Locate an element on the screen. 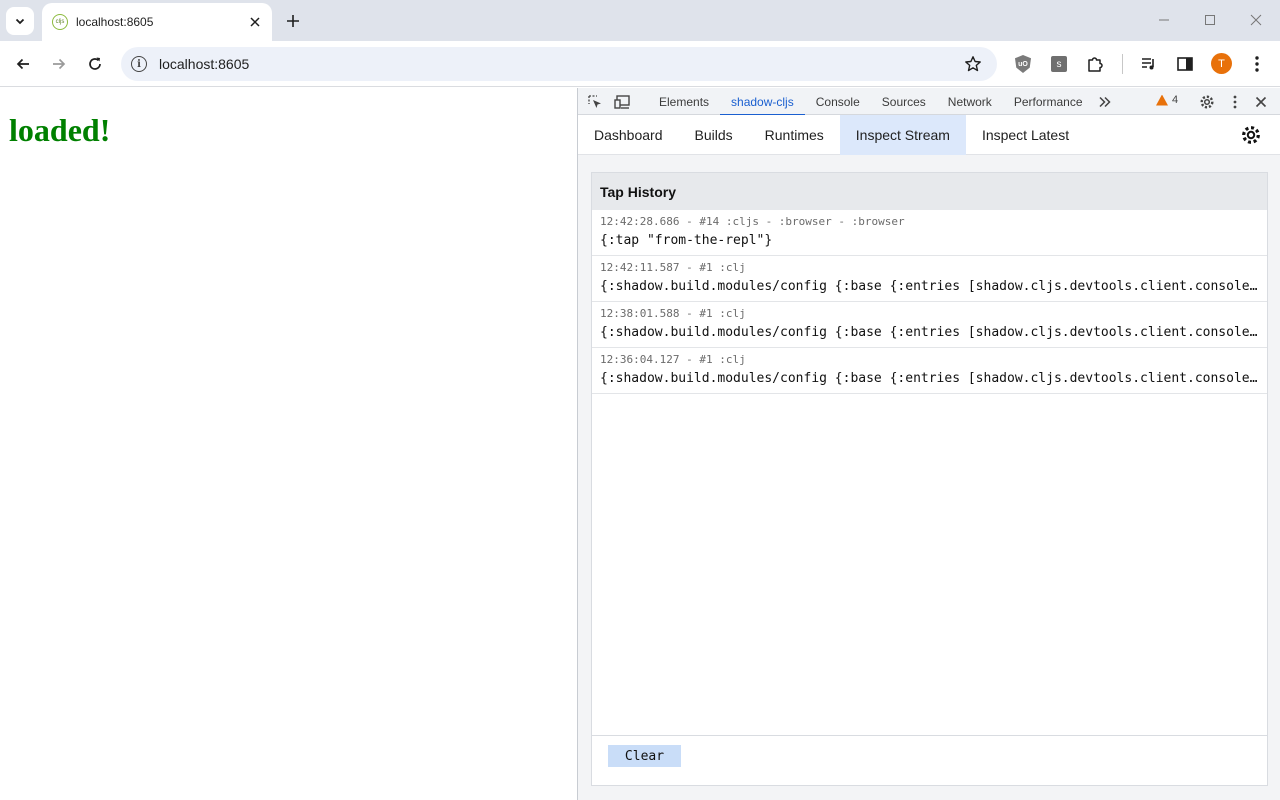  device-toolbar-button is located at coordinates (623, 102).